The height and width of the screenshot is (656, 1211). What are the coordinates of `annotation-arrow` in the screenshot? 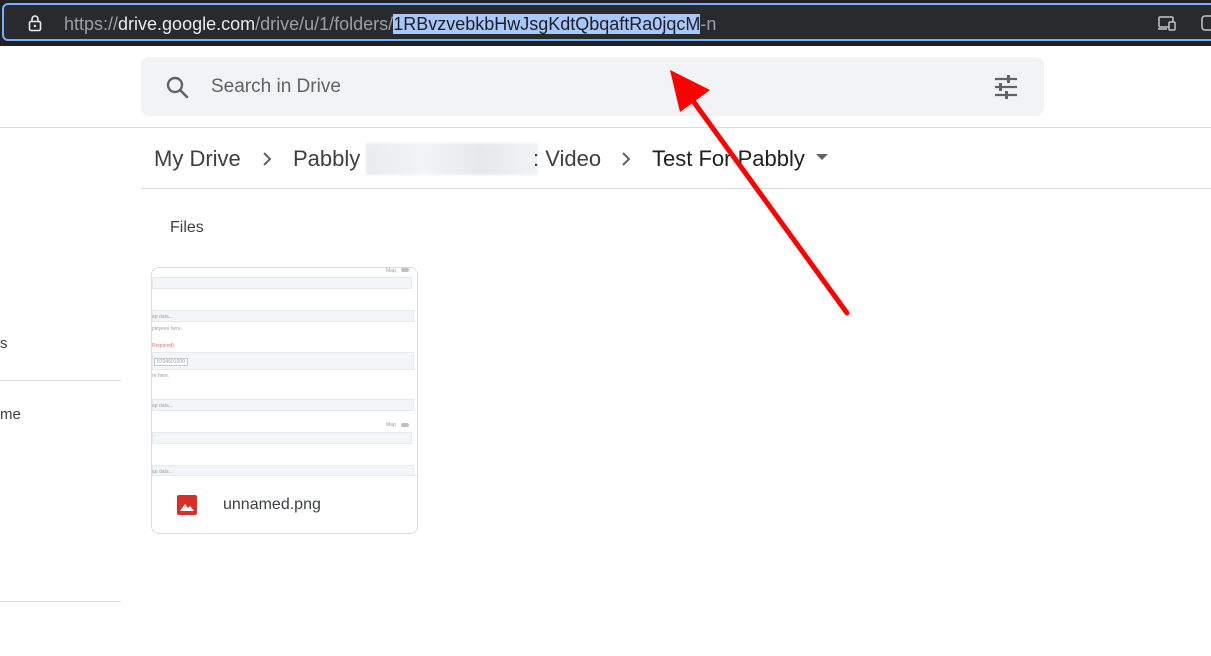 It's located at (760, 193).